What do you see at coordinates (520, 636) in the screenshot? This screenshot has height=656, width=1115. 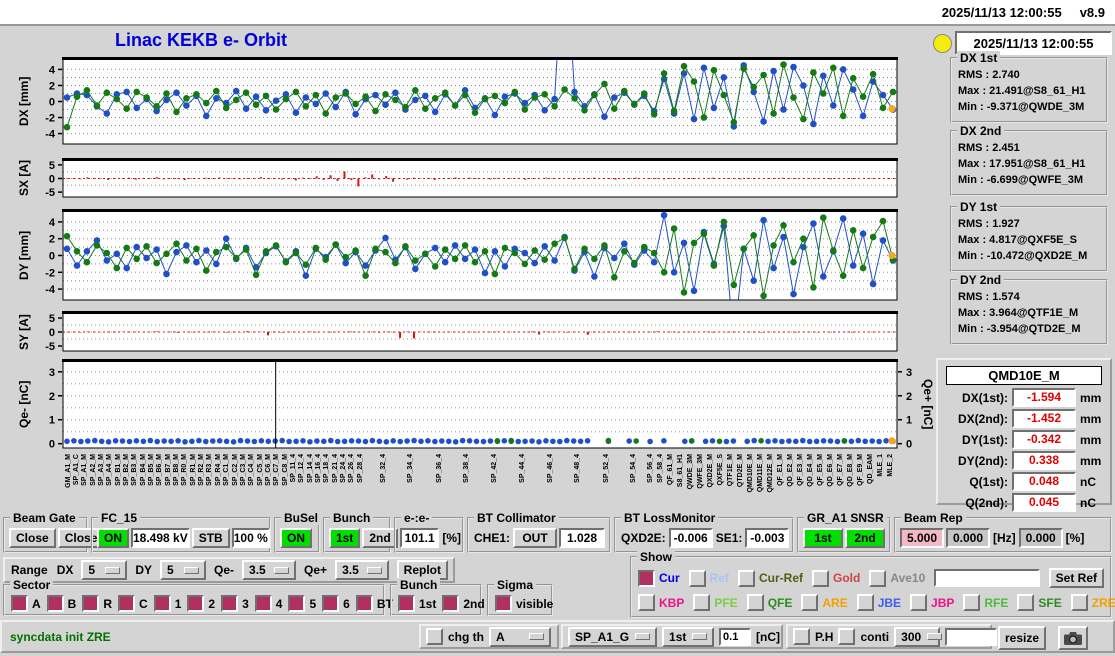 I see `th-channel-dropdown: A` at bounding box center [520, 636].